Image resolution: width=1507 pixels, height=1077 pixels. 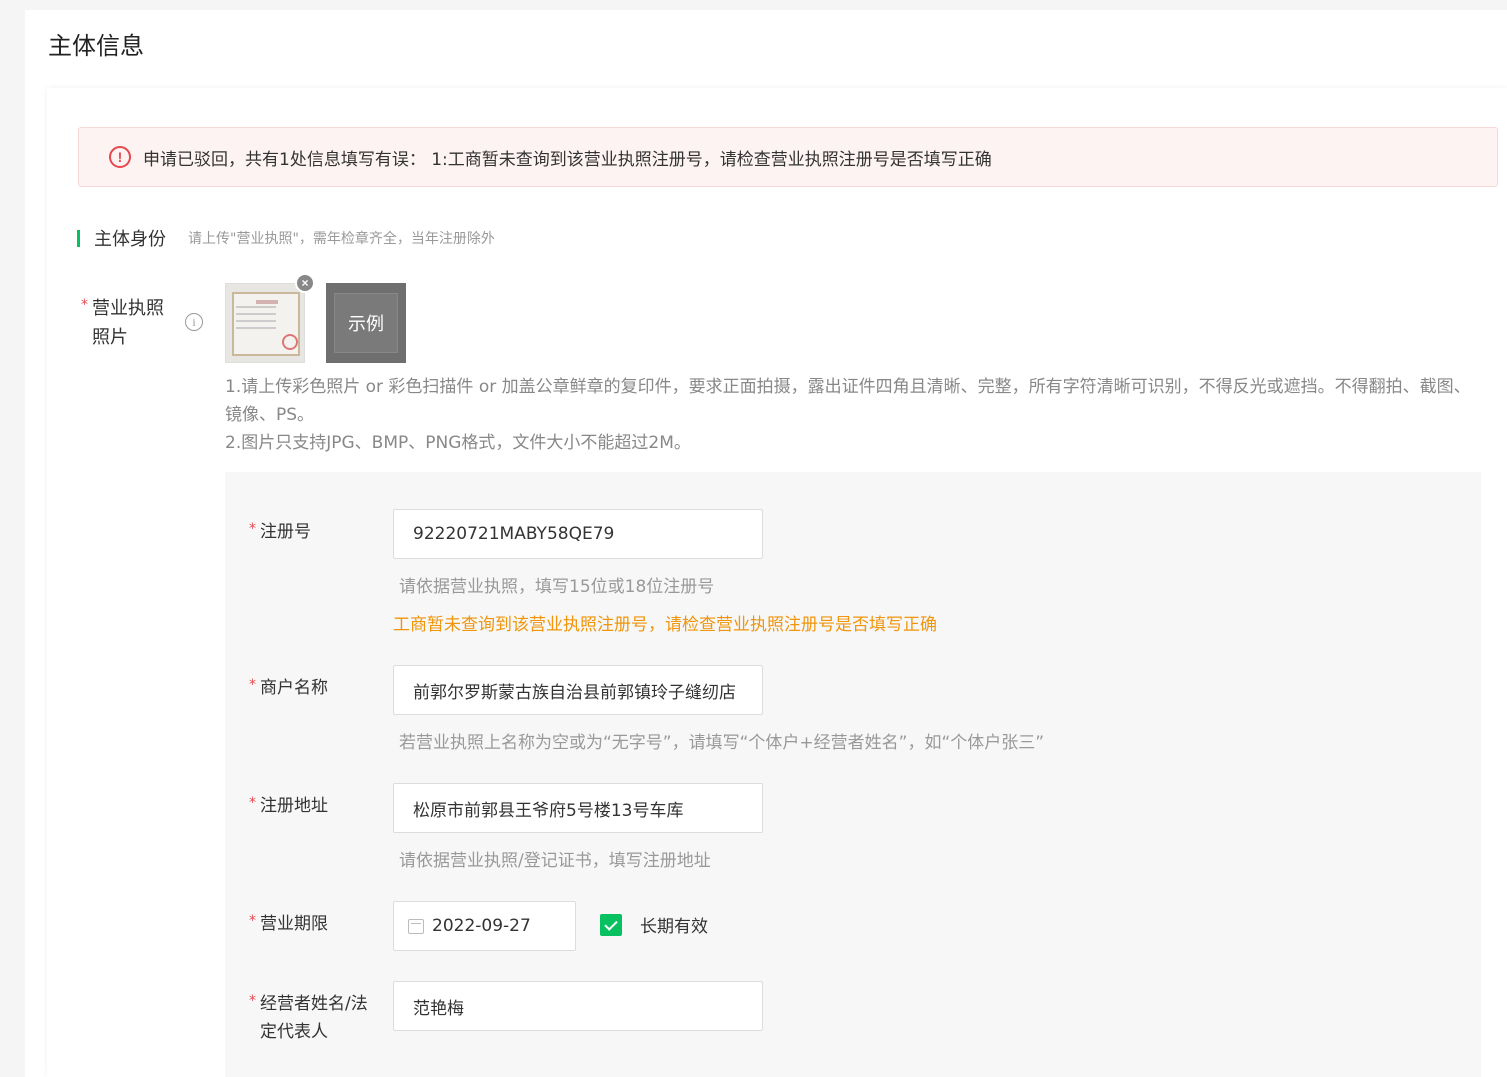 What do you see at coordinates (416, 926) in the screenshot?
I see `calendar-icon` at bounding box center [416, 926].